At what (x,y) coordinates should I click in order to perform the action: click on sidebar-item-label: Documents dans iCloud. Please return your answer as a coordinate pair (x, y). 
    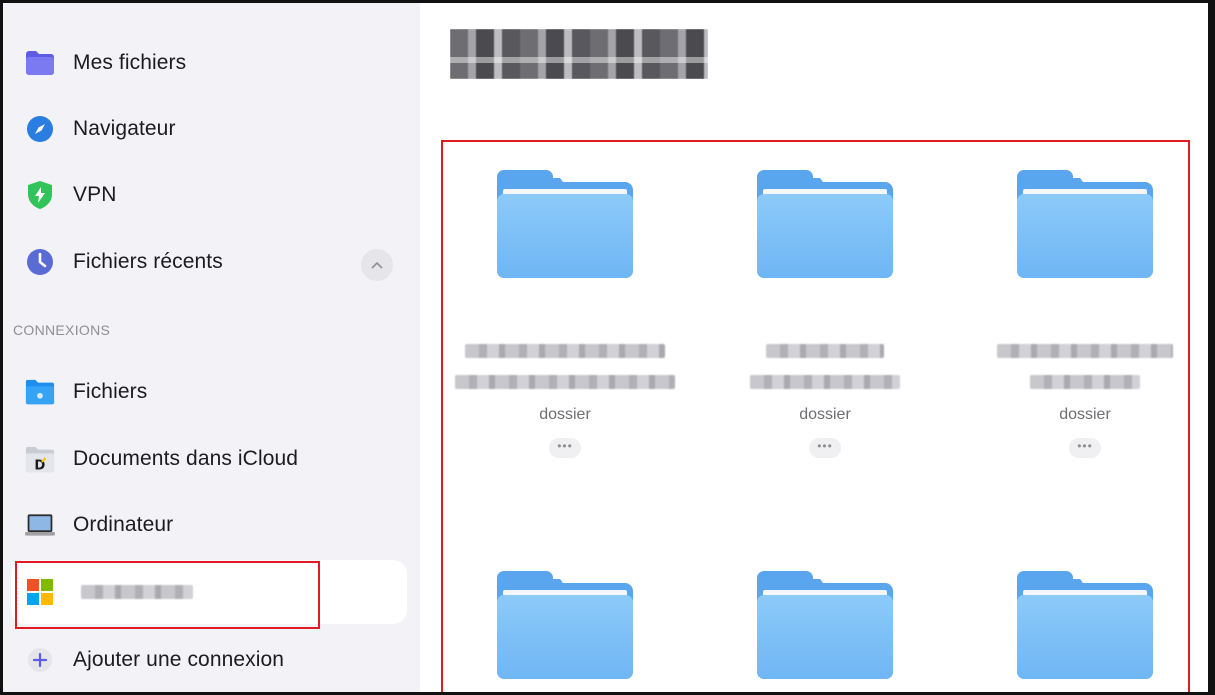
    Looking at the image, I should click on (186, 458).